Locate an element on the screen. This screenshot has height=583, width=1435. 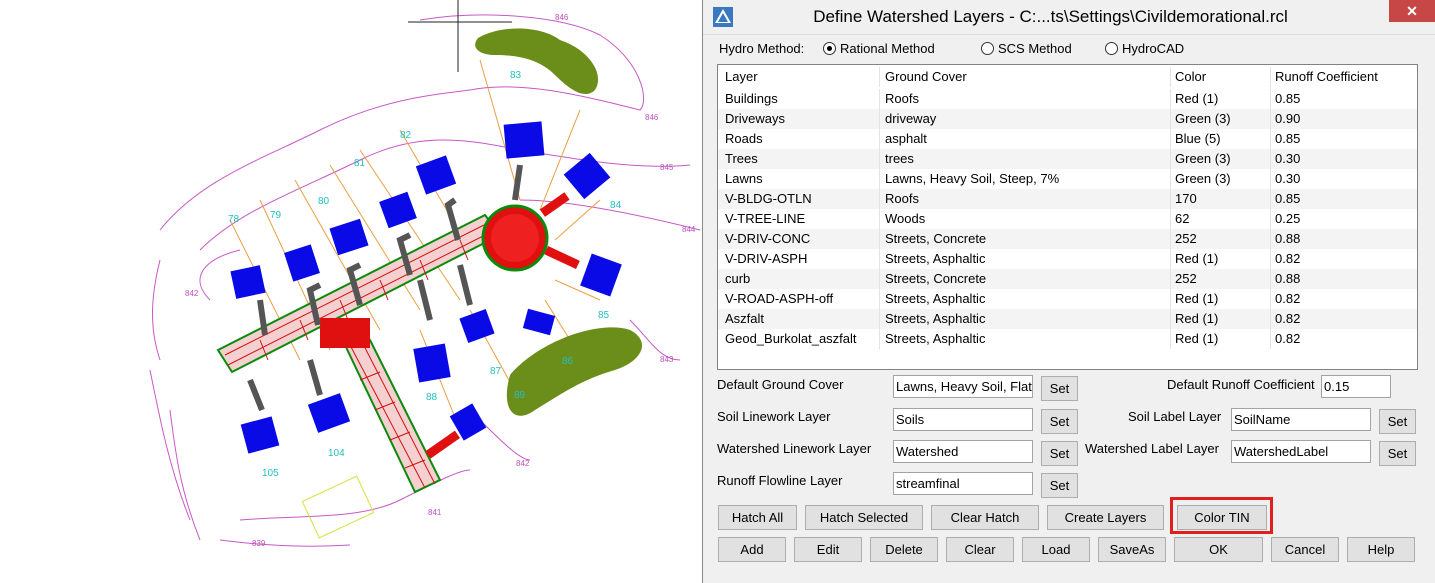
table-row: Buildings Roofs Red (1) 0.85 is located at coordinates (1067, 99).